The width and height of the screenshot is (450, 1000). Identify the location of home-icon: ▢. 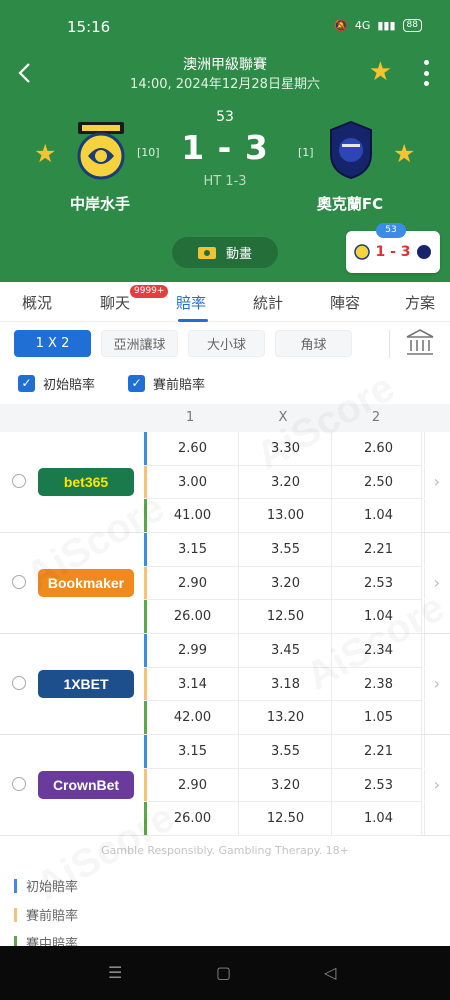
(223, 972).